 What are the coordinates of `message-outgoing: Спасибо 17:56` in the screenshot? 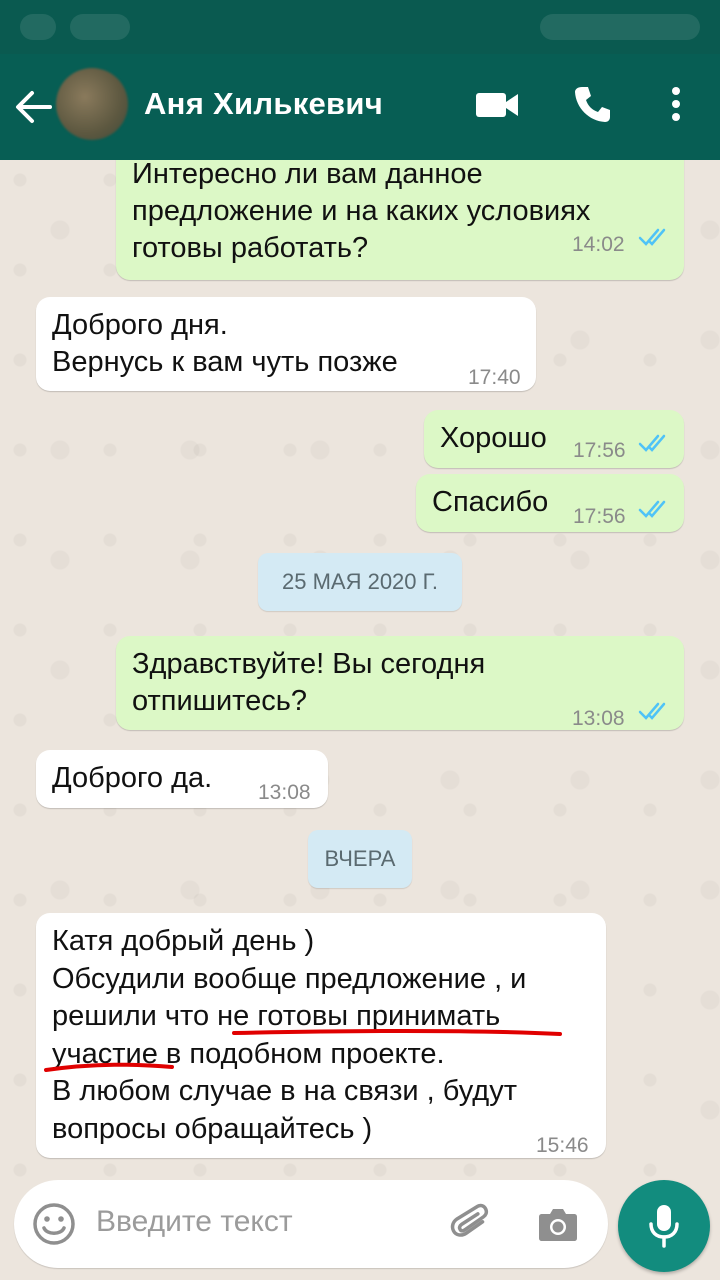 It's located at (550, 503).